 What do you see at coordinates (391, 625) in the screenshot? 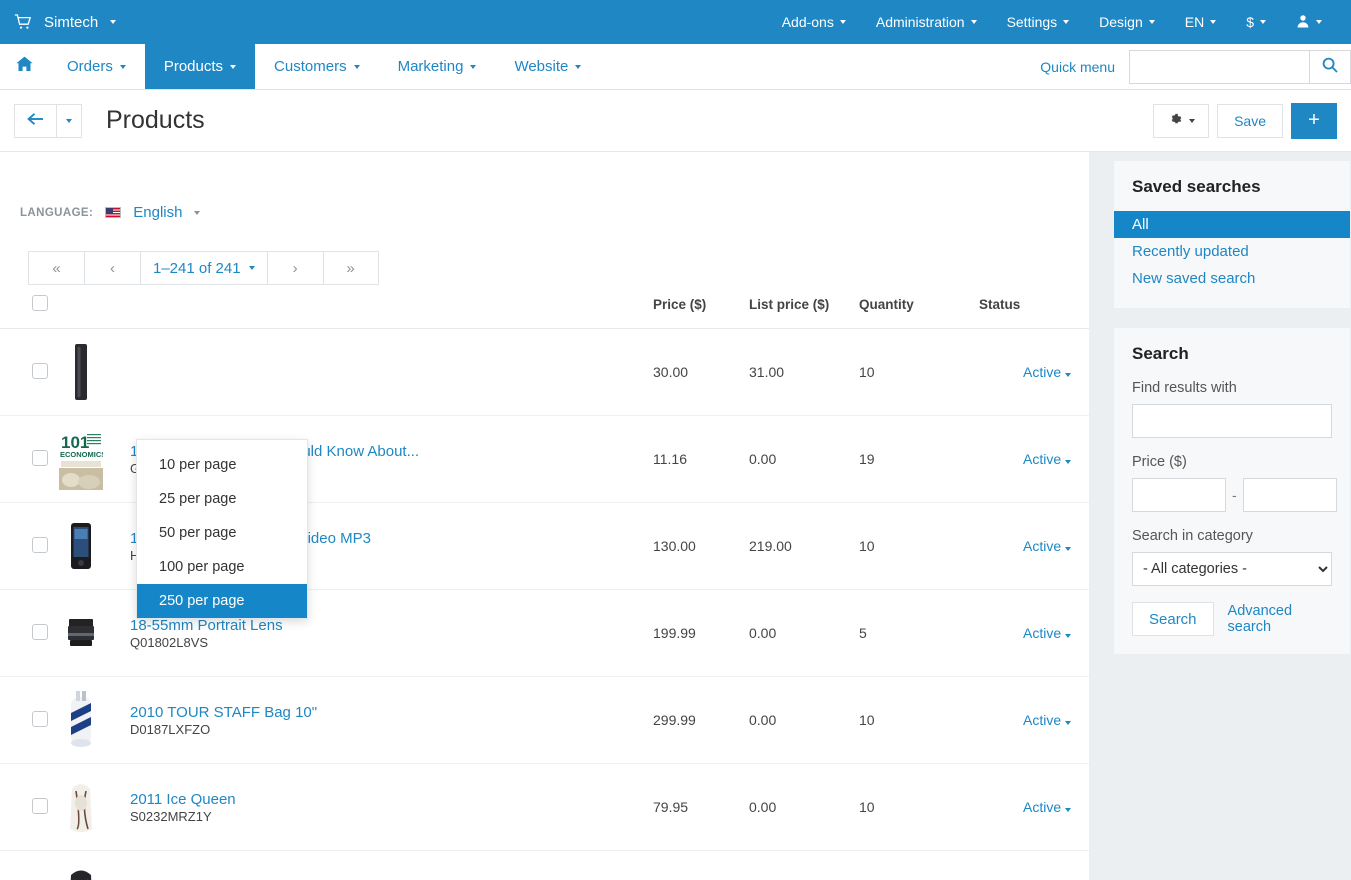
I see `product-name-link: 18-55mm Portrait Lens` at bounding box center [391, 625].